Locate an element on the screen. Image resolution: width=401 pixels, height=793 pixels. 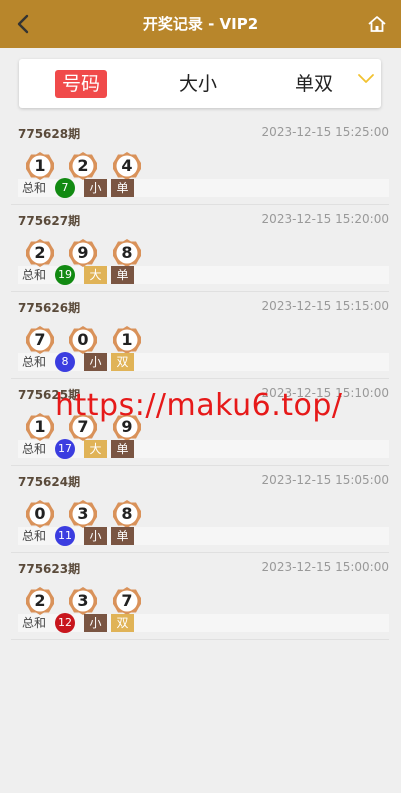
sum-value-badge: 8 is located at coordinates (65, 362).